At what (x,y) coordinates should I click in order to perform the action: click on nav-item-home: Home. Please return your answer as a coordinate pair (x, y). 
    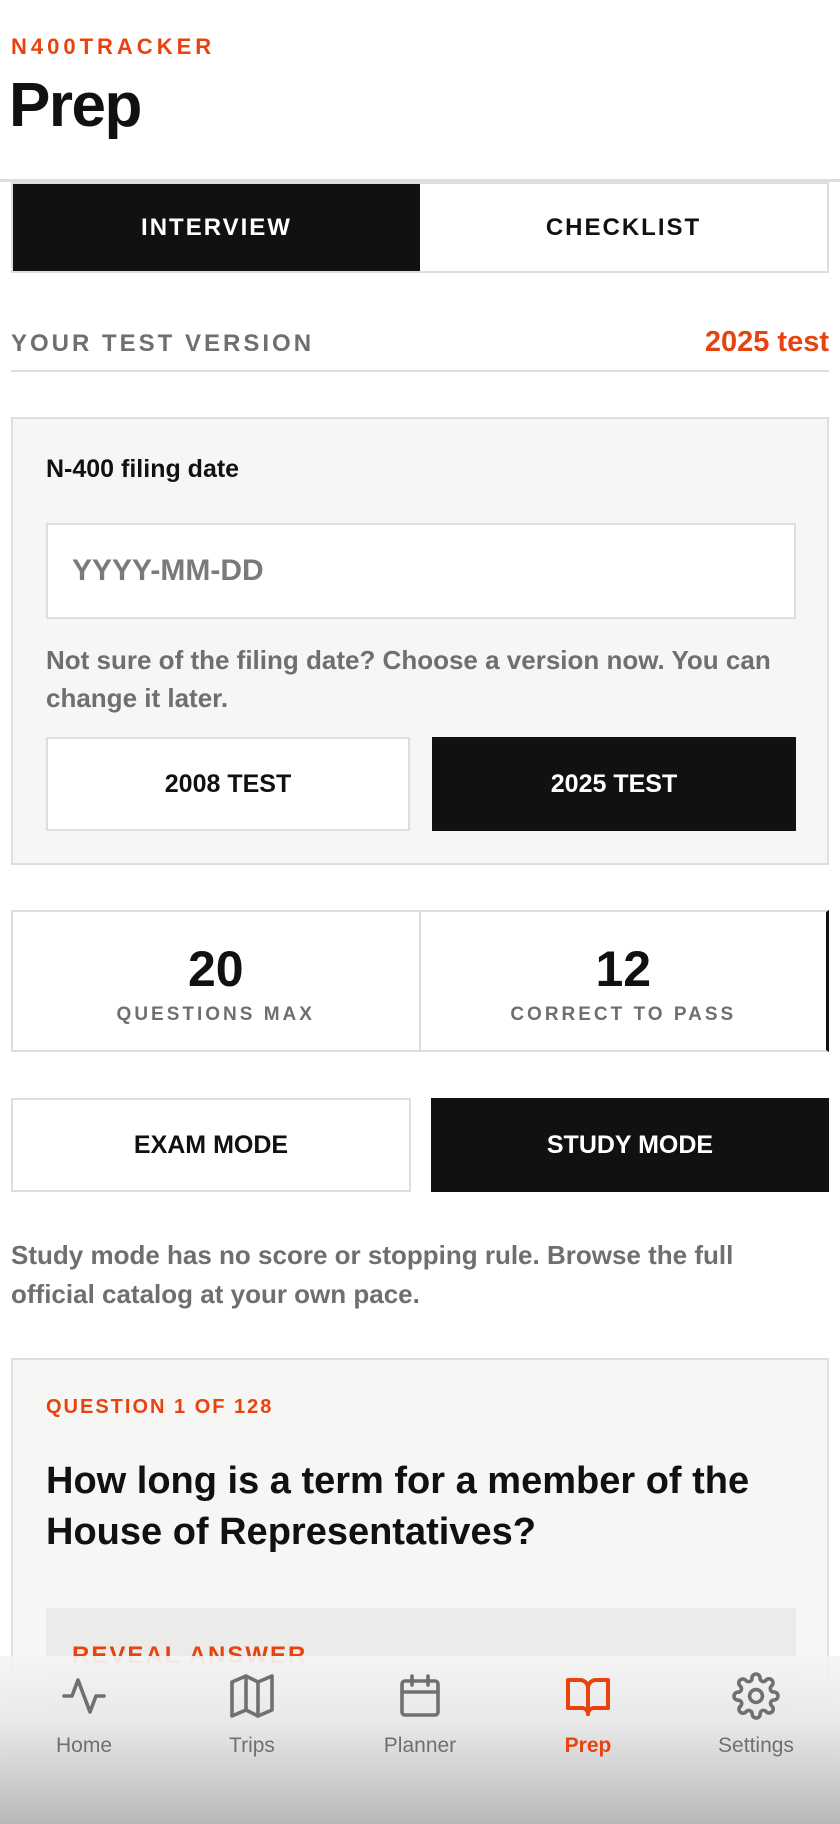
    Looking at the image, I should click on (84, 1740).